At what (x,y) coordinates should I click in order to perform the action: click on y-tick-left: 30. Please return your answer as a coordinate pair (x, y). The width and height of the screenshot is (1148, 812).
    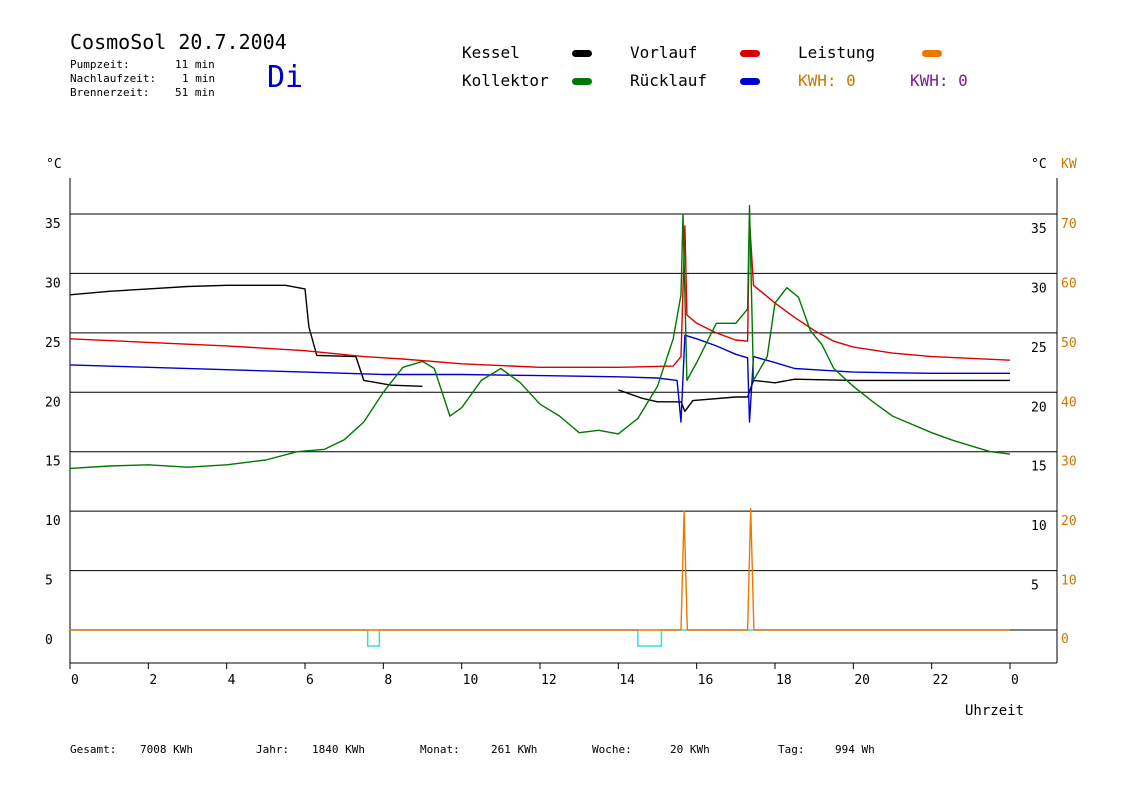
    Looking at the image, I should click on (53, 283).